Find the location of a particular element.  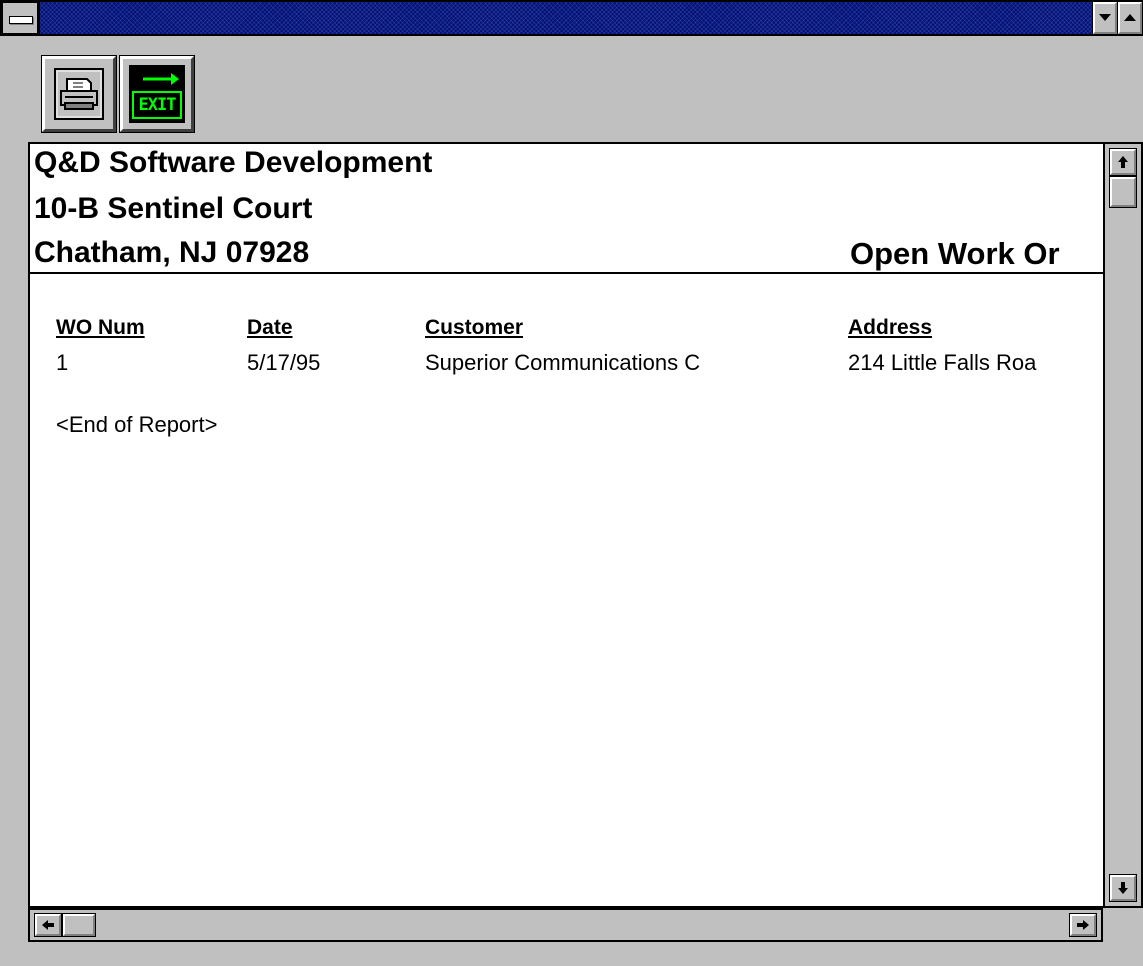

report-title: Open Work Or is located at coordinates (955, 253).